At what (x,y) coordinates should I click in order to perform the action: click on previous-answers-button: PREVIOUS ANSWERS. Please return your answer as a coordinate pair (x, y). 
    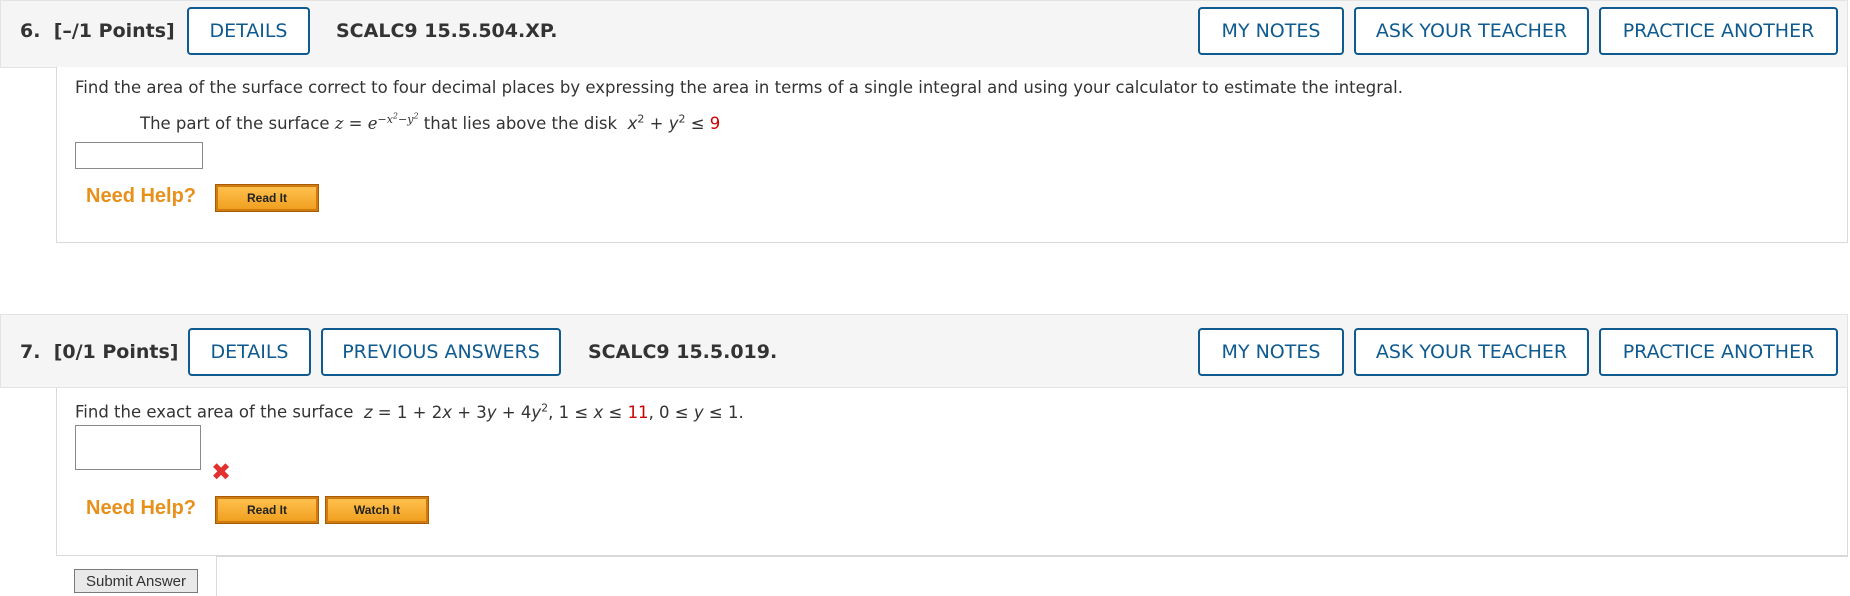
    Looking at the image, I should click on (441, 352).